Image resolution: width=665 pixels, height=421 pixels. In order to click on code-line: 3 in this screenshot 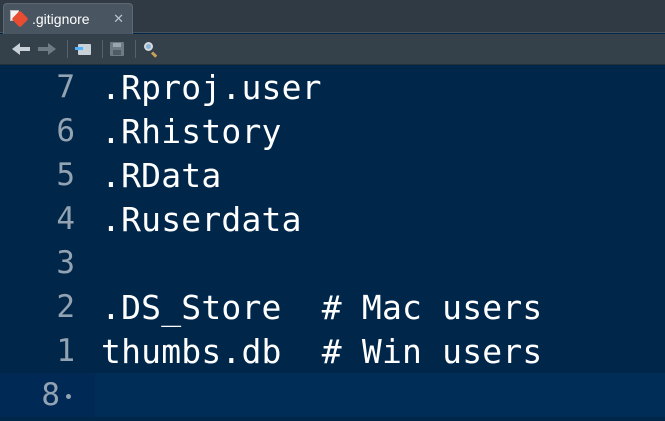, I will do `click(332, 263)`.